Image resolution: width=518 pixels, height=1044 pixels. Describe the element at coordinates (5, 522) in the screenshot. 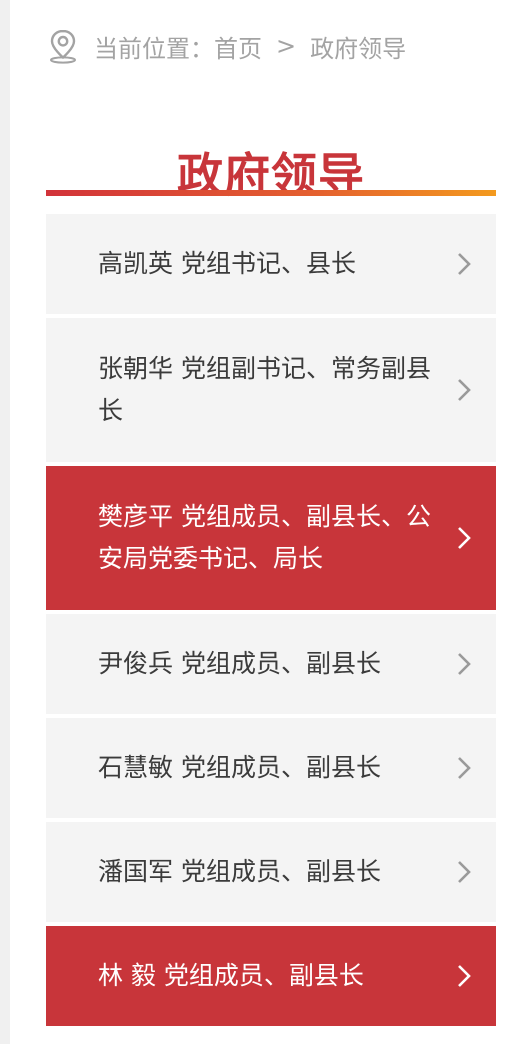

I see `left-rail` at that location.